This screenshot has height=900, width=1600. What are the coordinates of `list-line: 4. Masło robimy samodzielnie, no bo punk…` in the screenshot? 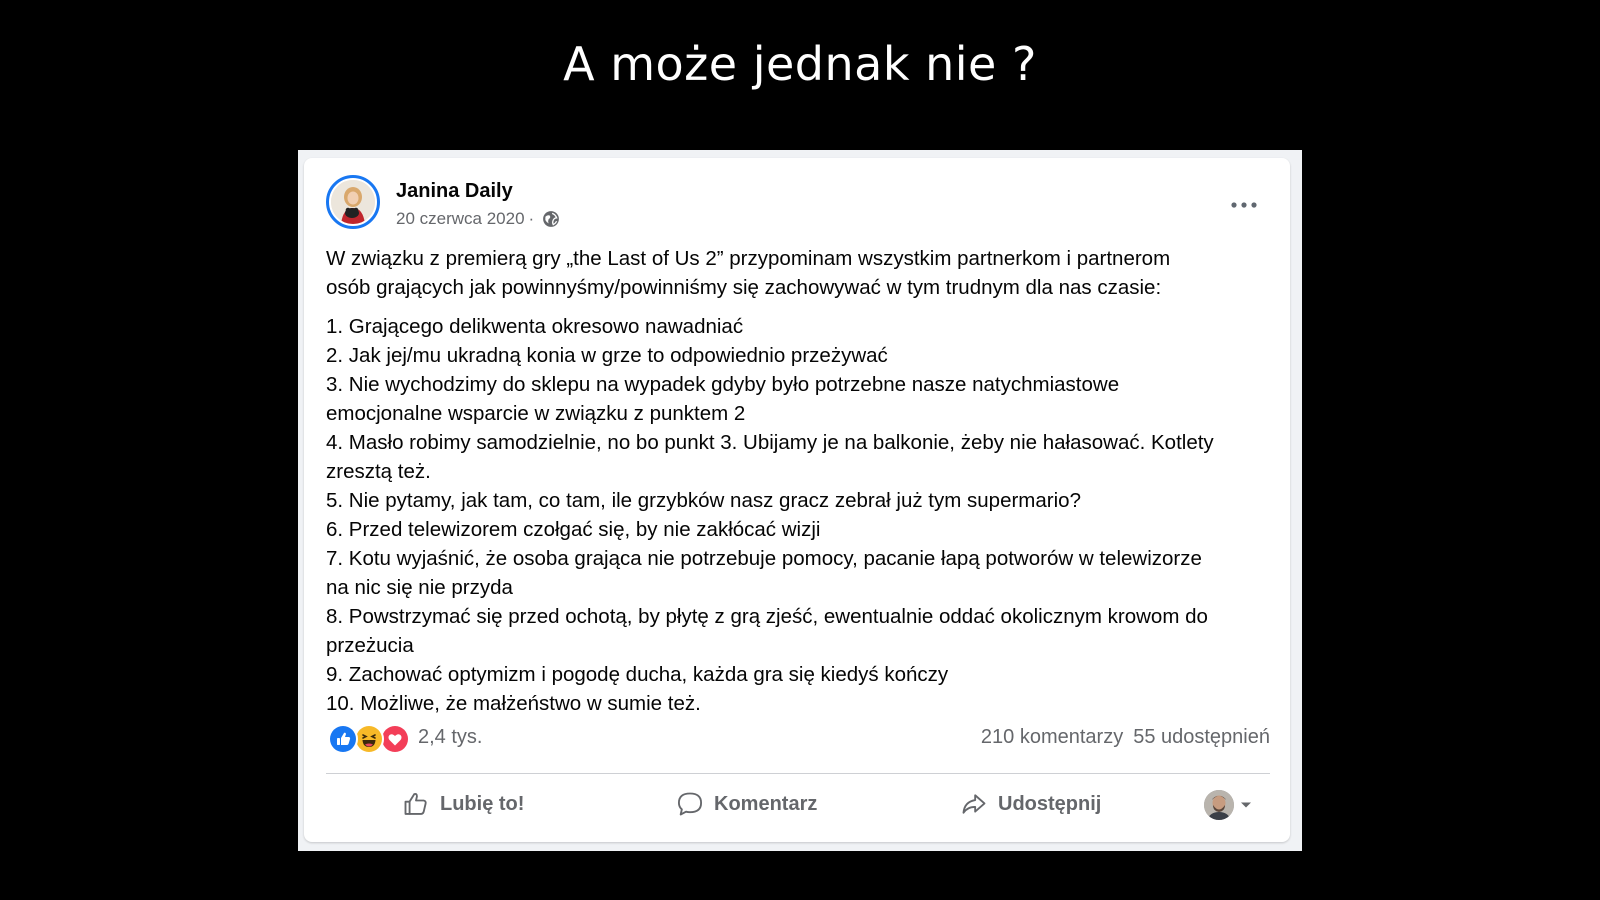 It's located at (770, 442).